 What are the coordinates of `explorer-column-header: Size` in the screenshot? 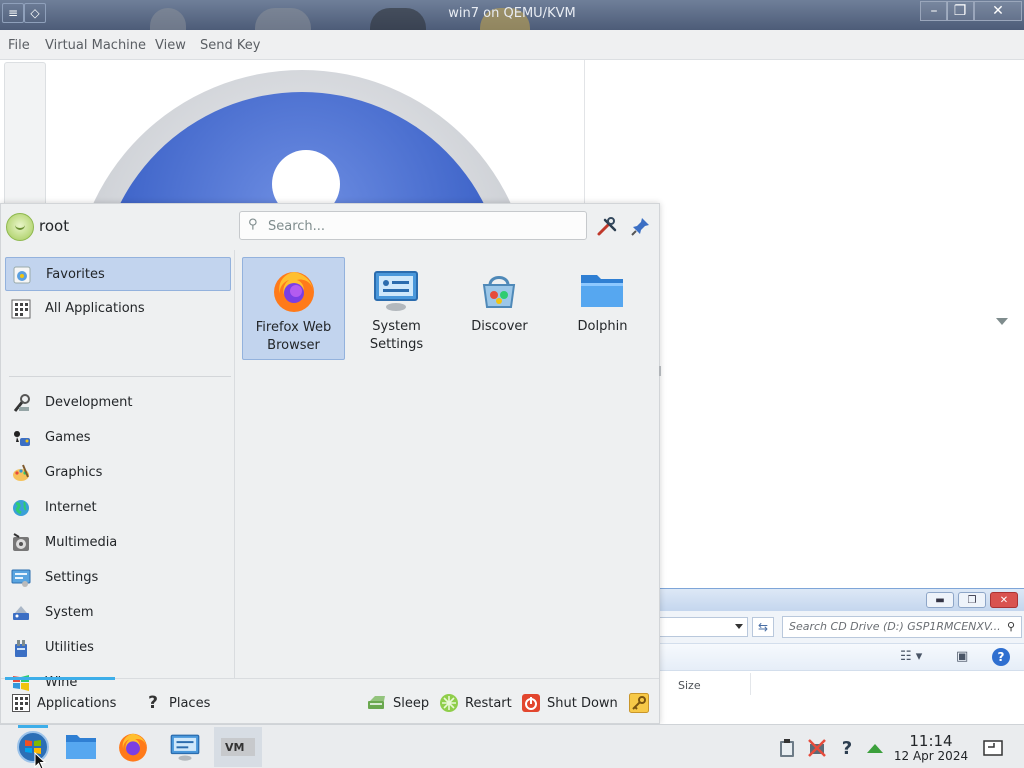 It's located at (832, 698).